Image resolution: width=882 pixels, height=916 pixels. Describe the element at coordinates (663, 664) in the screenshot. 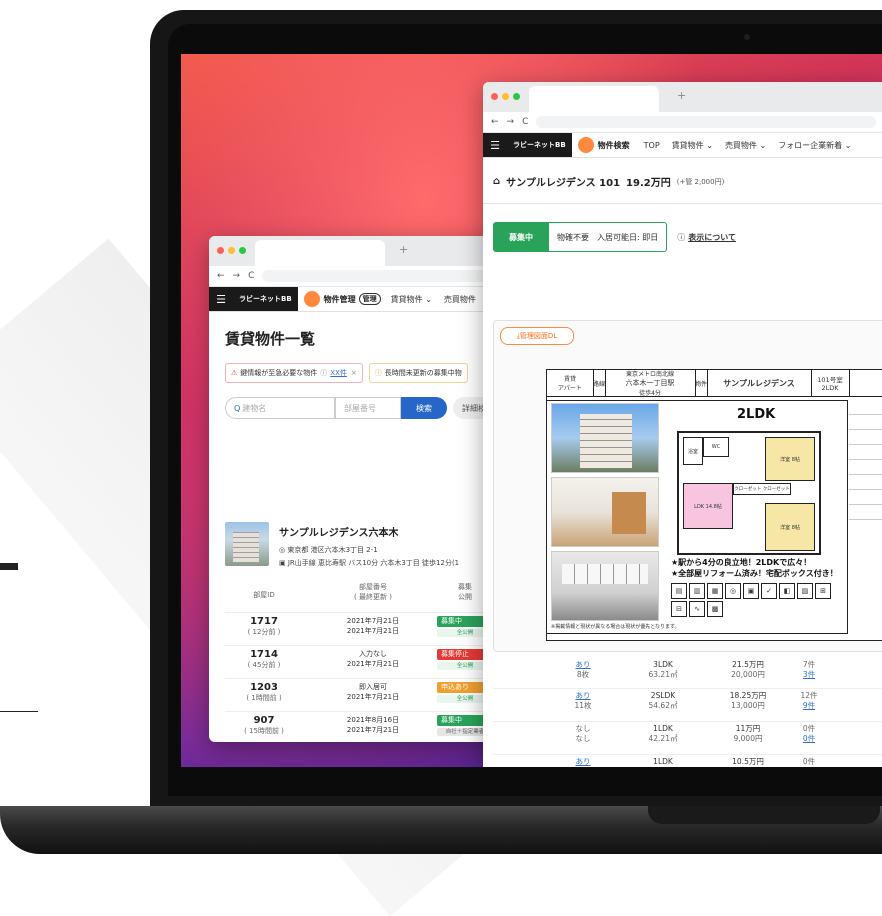

I see `layout-type: 3LDK` at that location.